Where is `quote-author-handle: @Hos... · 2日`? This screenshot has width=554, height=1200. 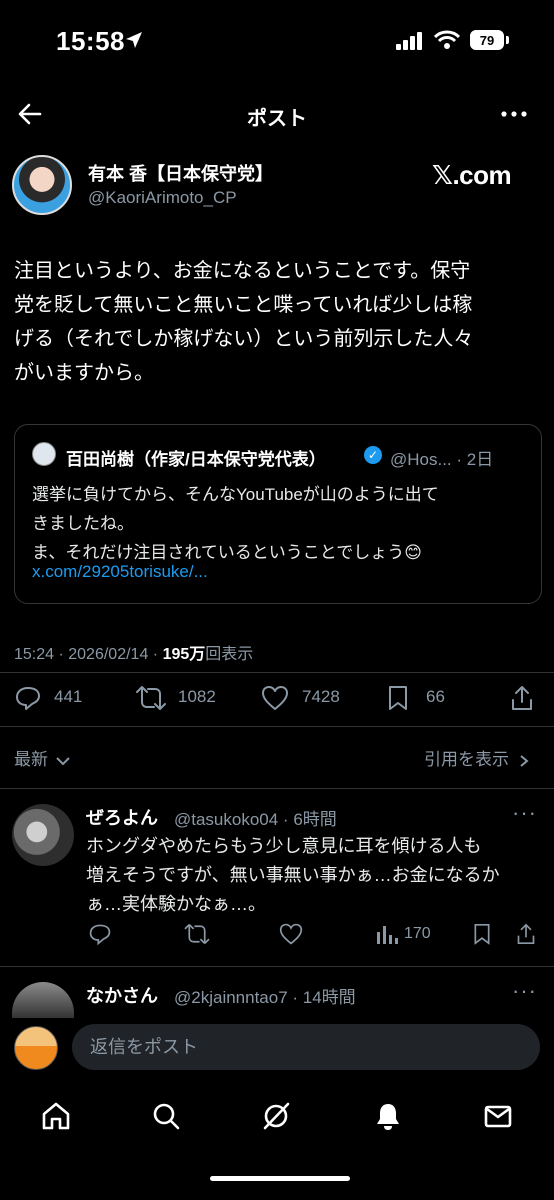 quote-author-handle: @Hos... · 2日 is located at coordinates (442, 459).